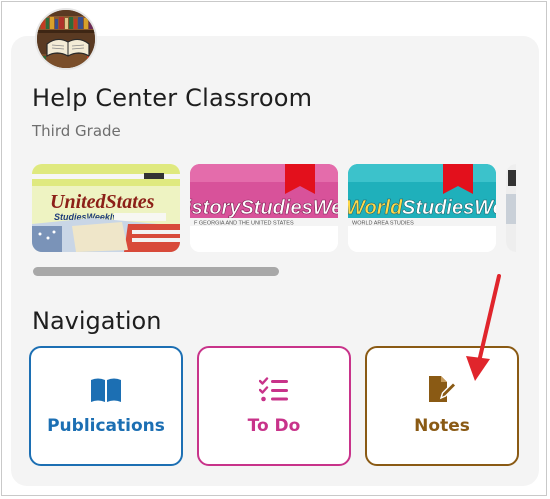 The height and width of the screenshot is (499, 550). What do you see at coordinates (449, 208) in the screenshot?
I see `svg-text: StudiesWeekly` at bounding box center [449, 208].